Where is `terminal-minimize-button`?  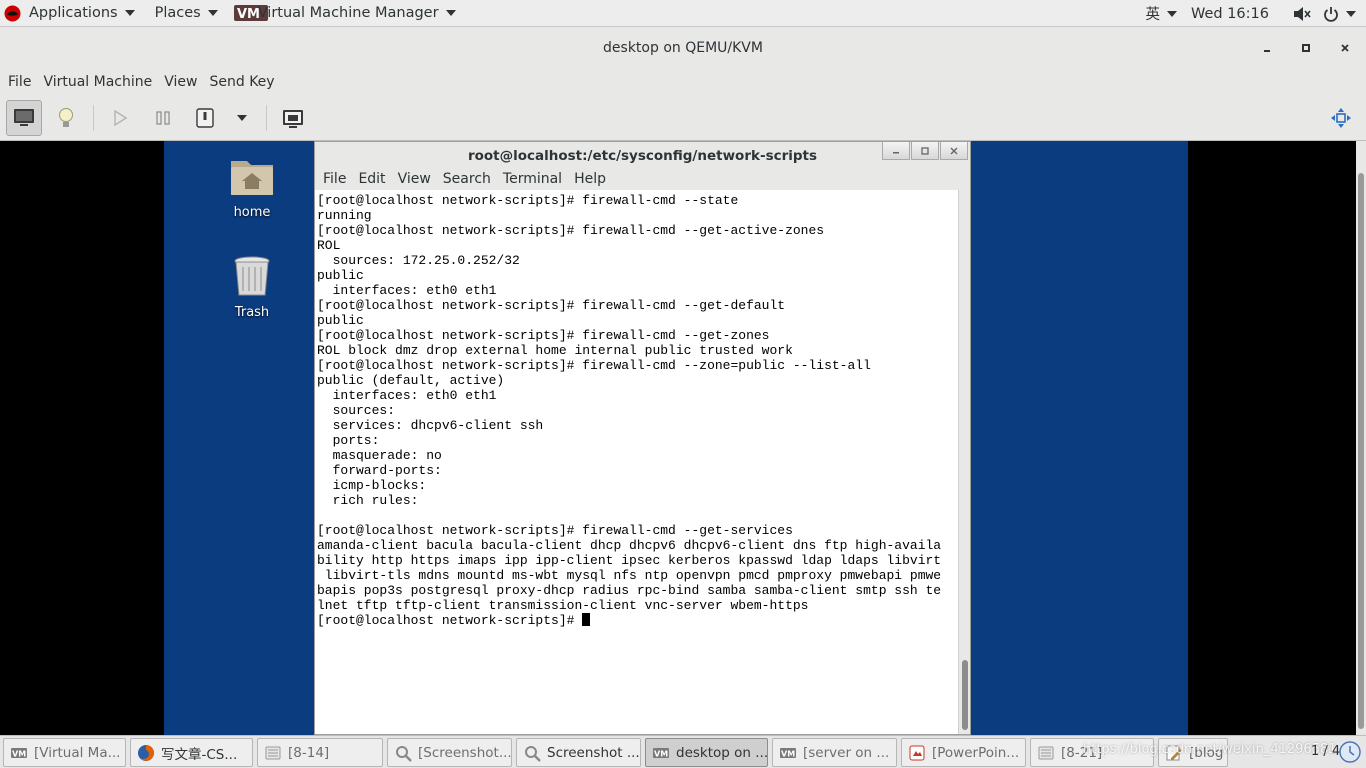
terminal-minimize-button is located at coordinates (896, 151).